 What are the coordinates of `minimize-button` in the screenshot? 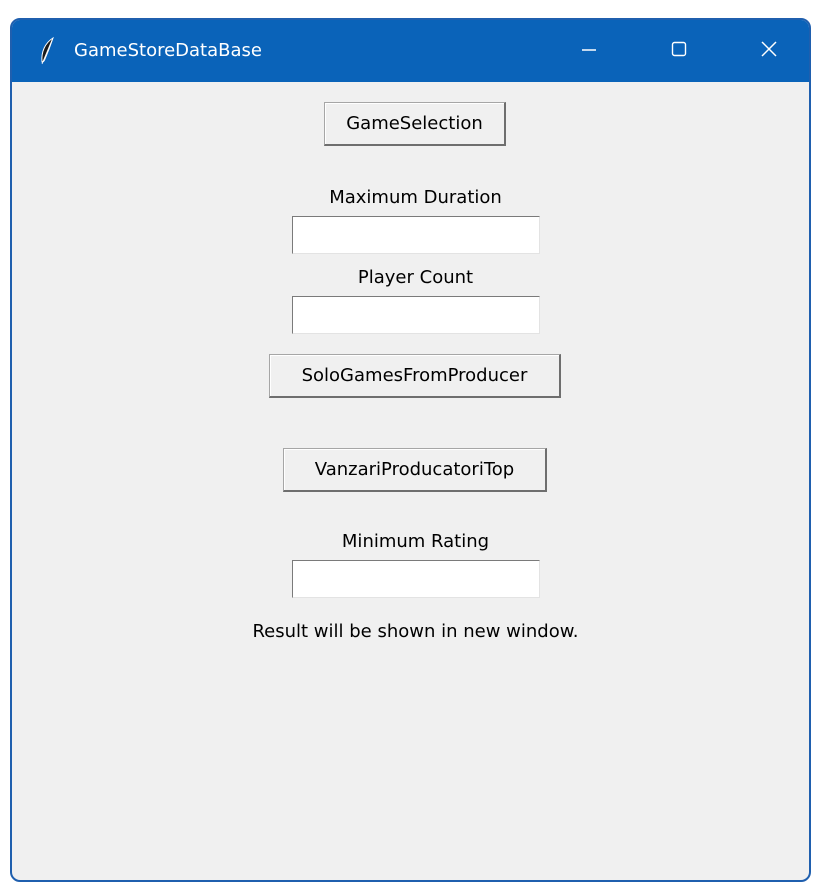 It's located at (589, 51).